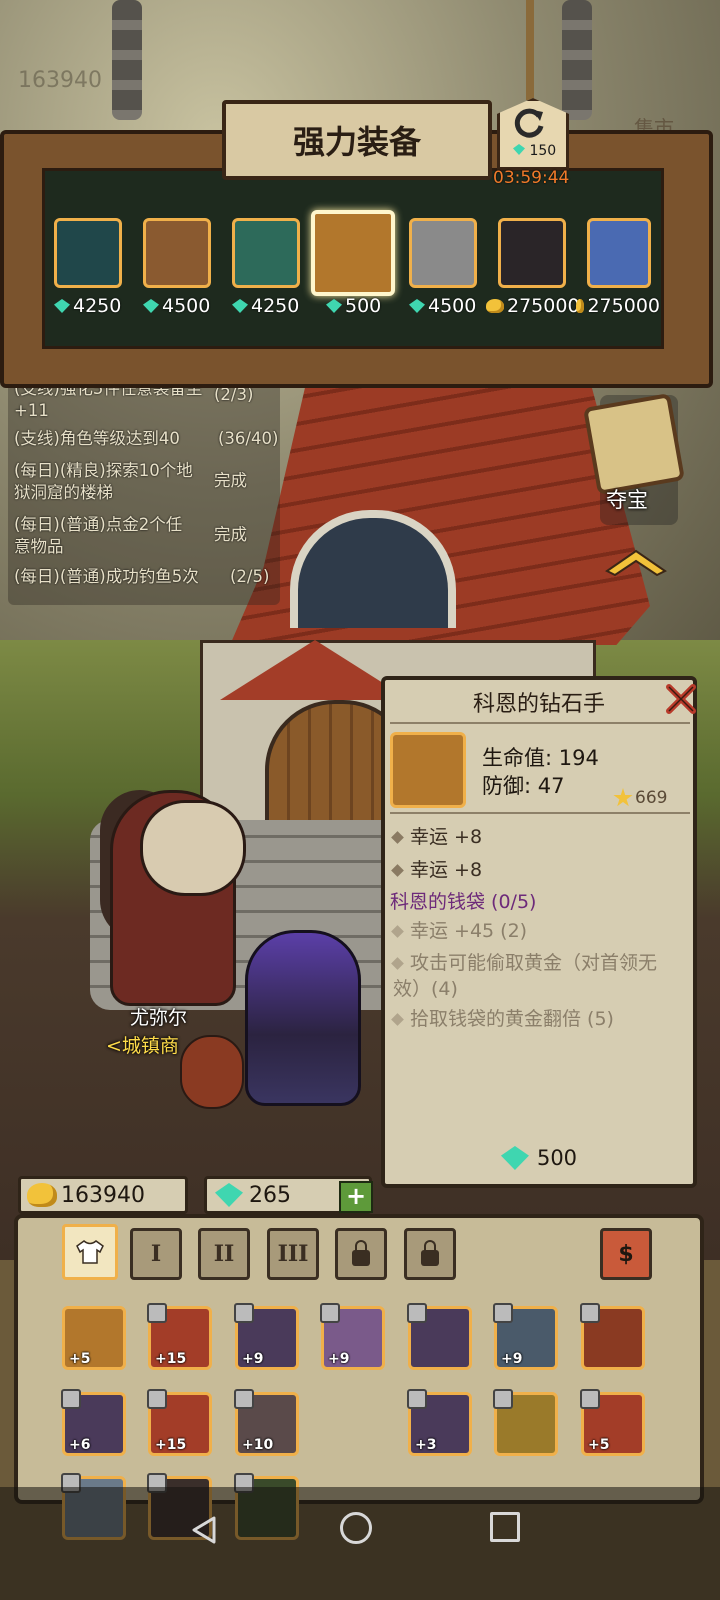  What do you see at coordinates (258, 1445) in the screenshot?
I see `item-level: +10` at bounding box center [258, 1445].